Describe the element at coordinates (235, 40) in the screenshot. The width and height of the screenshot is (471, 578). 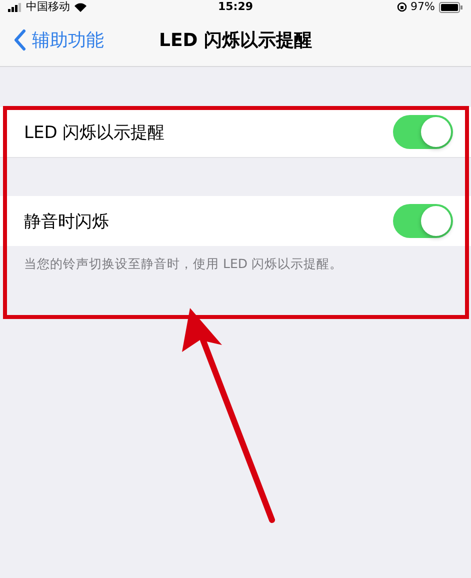
I see `page-title: LED 闪烁以示提醒` at that location.